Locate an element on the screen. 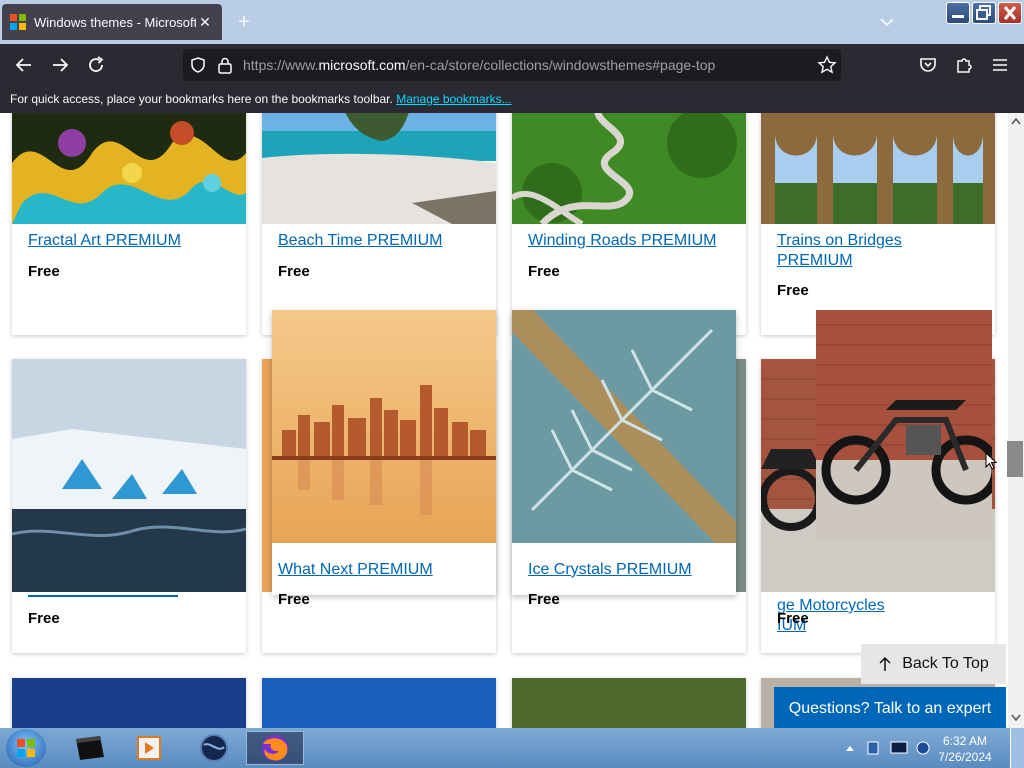  taskbar-firefox is located at coordinates (275, 748).